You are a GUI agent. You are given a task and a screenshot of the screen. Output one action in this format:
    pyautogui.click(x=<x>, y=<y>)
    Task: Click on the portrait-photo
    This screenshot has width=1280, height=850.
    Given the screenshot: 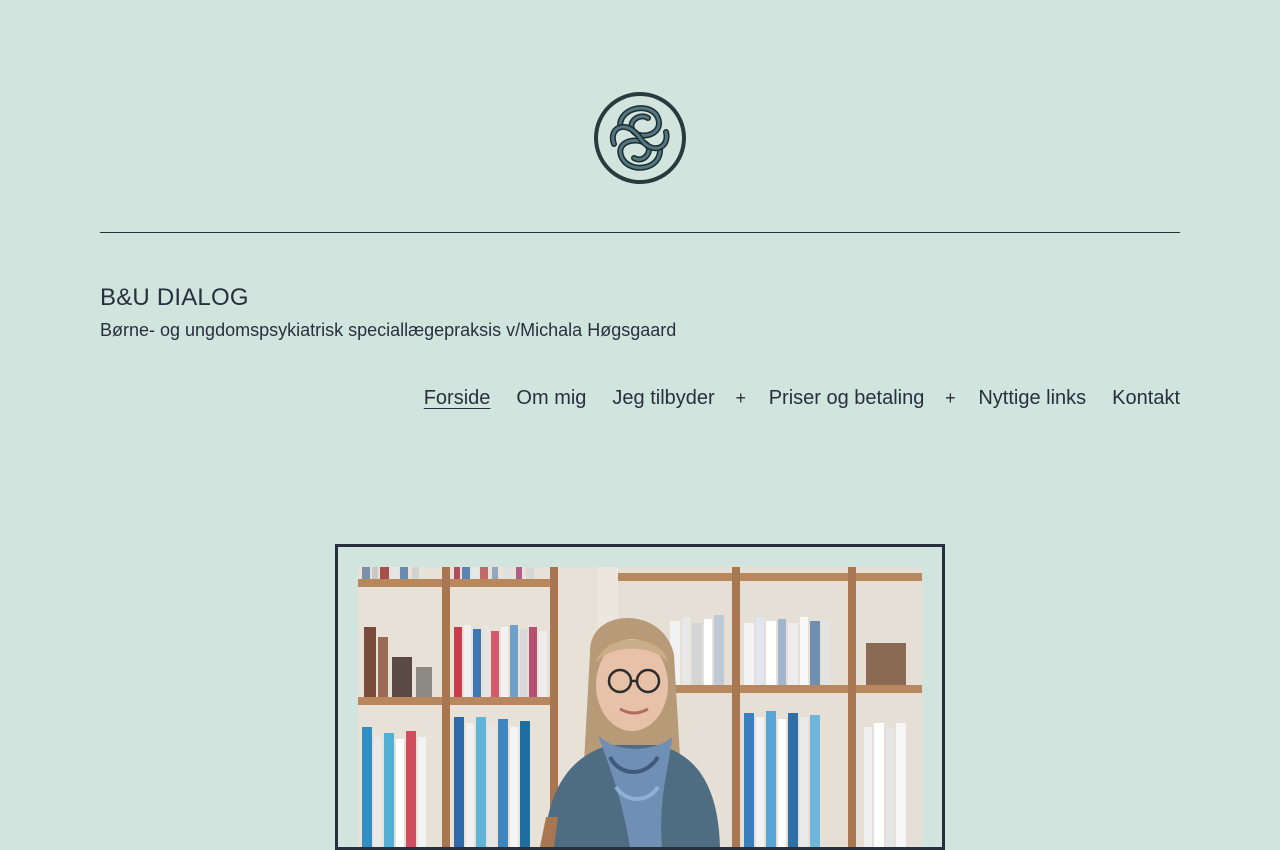 What is the action you would take?
    pyautogui.click(x=640, y=707)
    